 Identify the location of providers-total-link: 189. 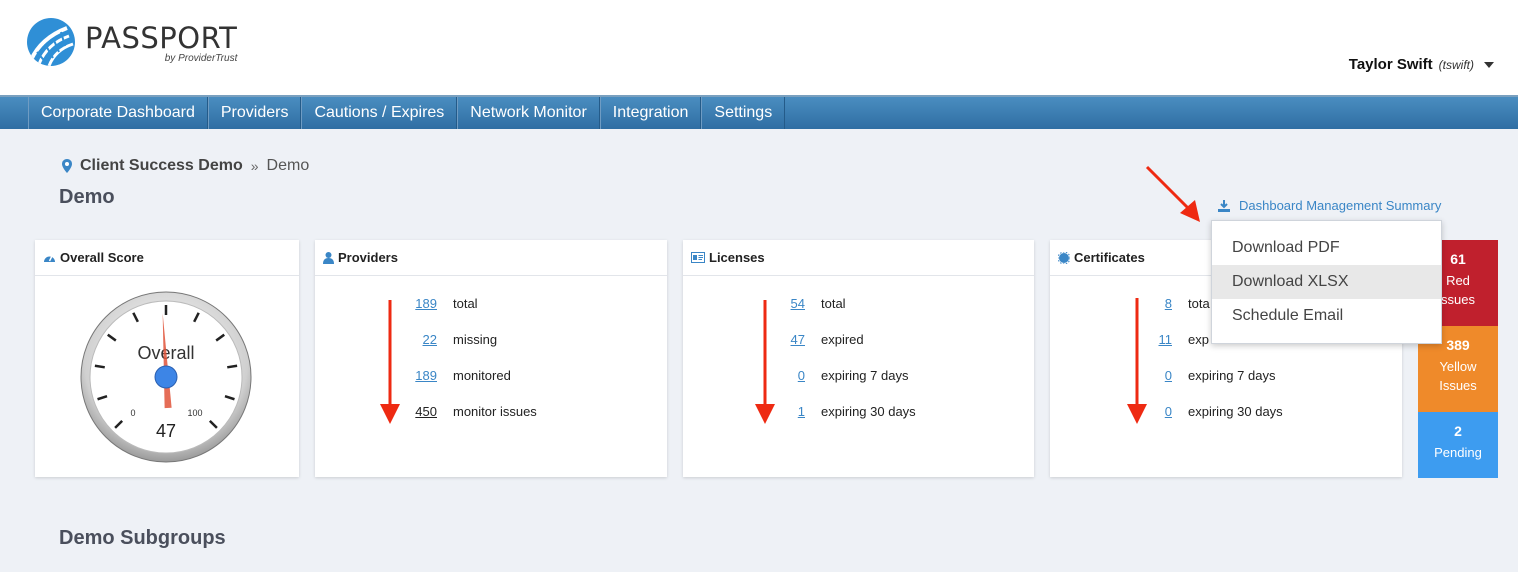
(417, 303).